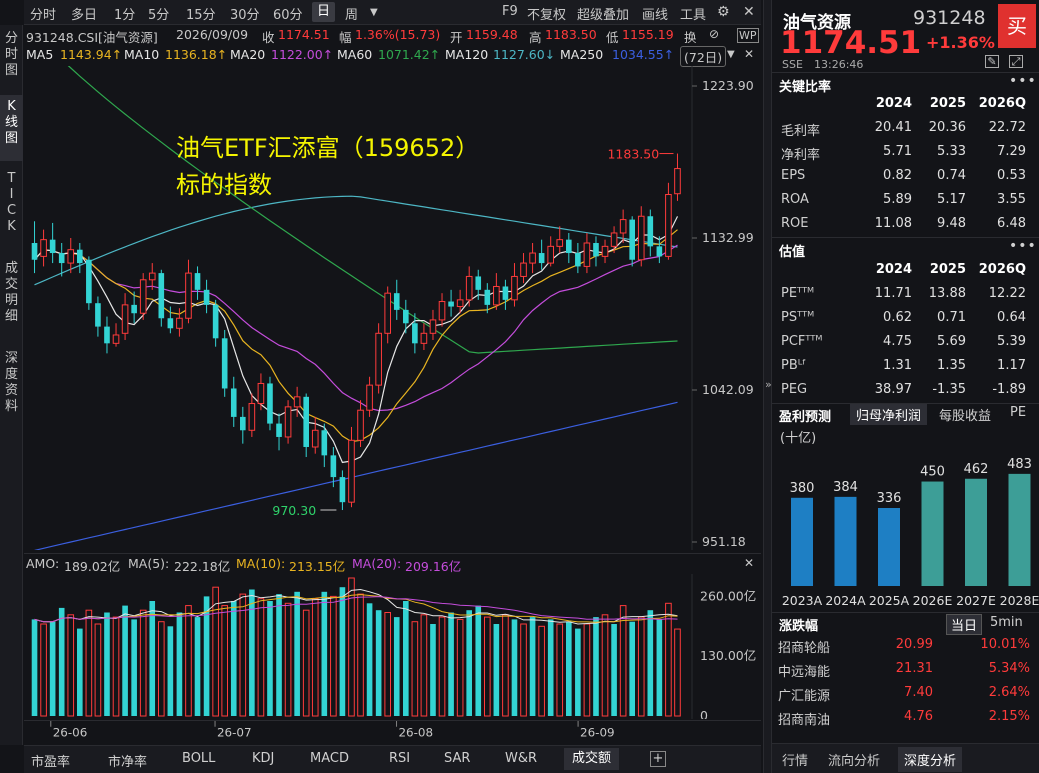  What do you see at coordinates (801, 131) in the screenshot?
I see `table-row-label: 毛利率` at bounding box center [801, 131].